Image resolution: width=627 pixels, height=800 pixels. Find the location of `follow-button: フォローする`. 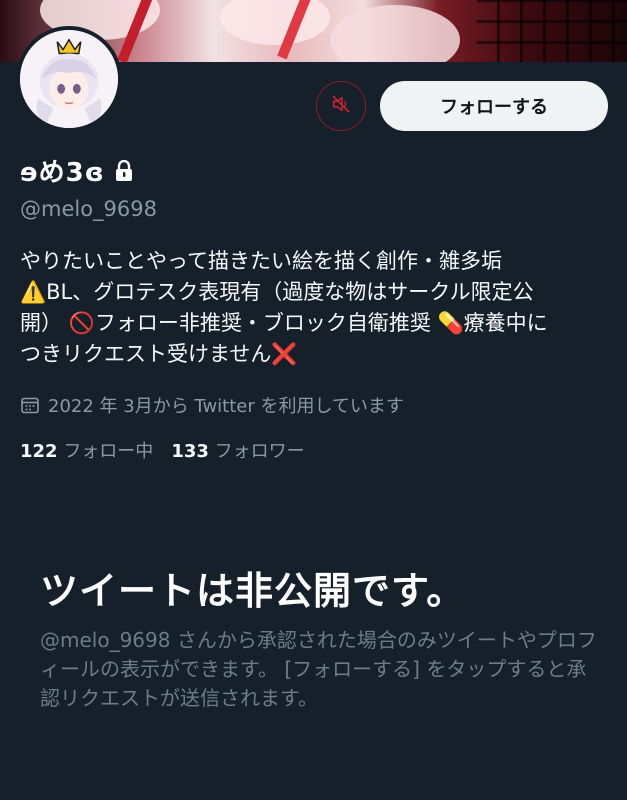

follow-button: フォローする is located at coordinates (494, 106).